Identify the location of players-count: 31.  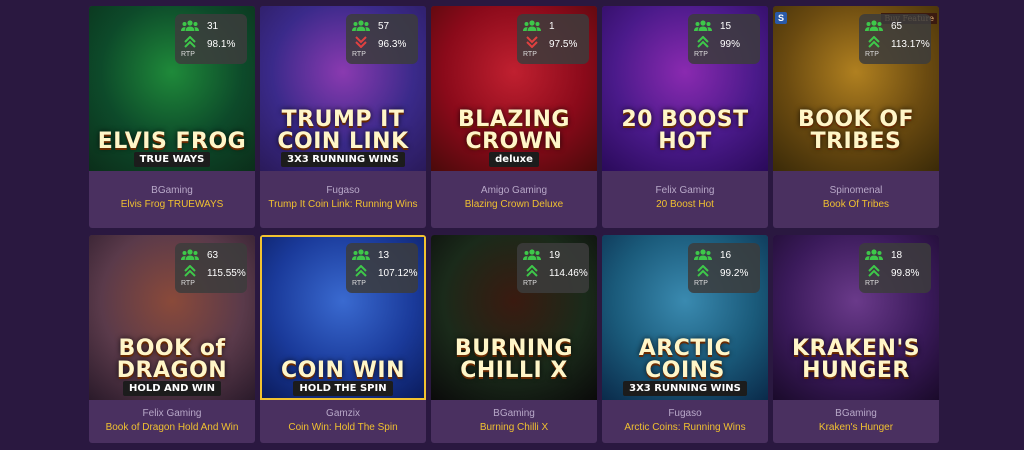
(213, 26).